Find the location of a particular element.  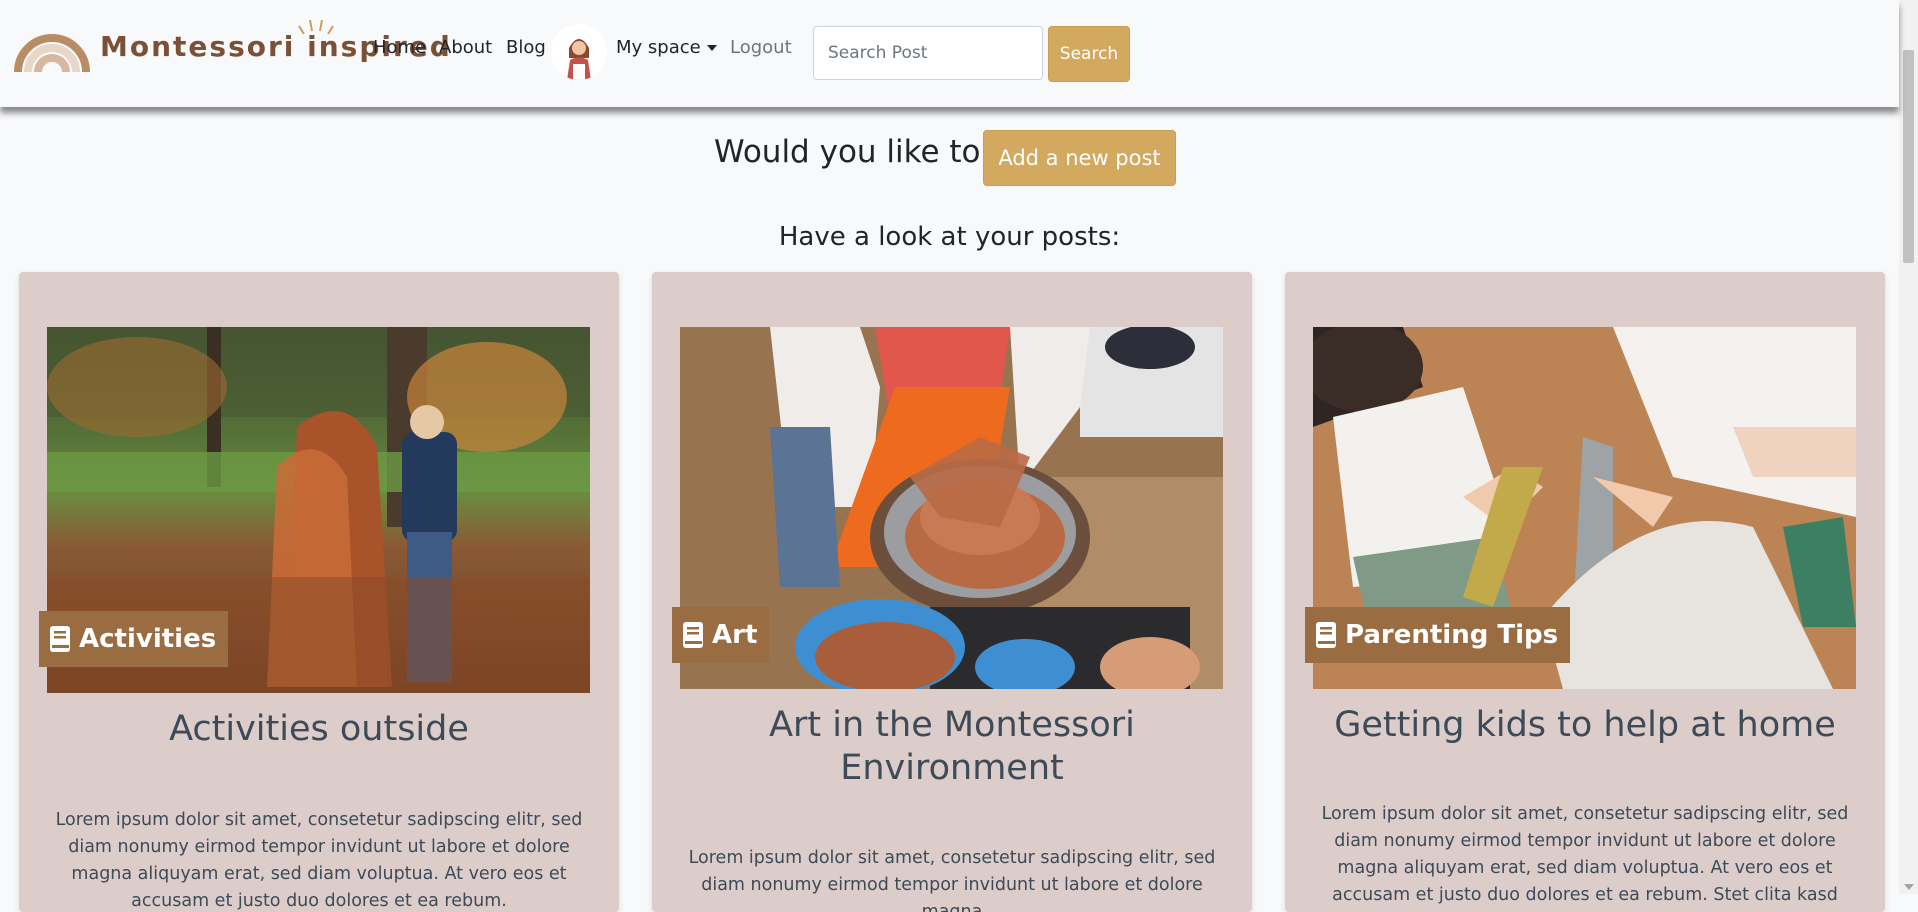

posts-heading: Have a look at your posts: is located at coordinates (949, 237).